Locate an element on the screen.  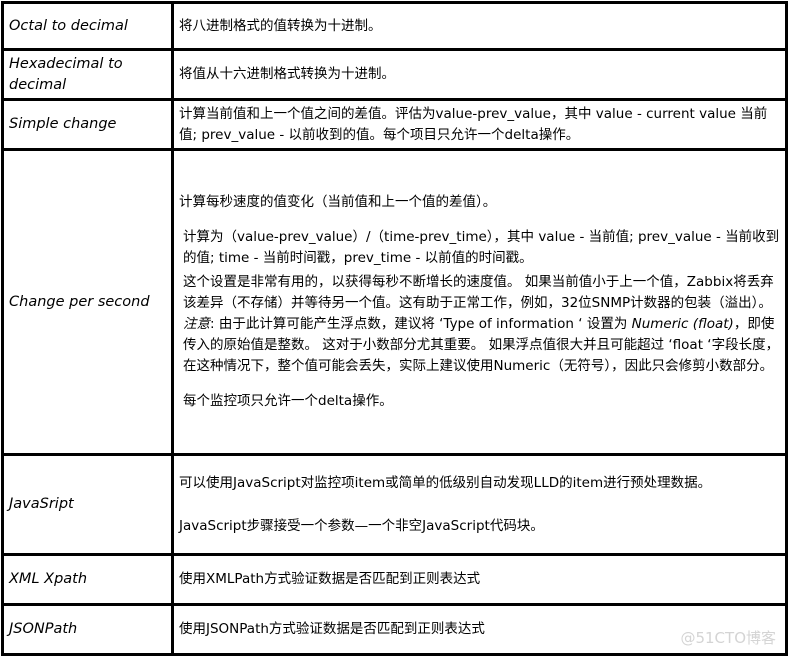
row-name: Change per second is located at coordinates (87, 302).